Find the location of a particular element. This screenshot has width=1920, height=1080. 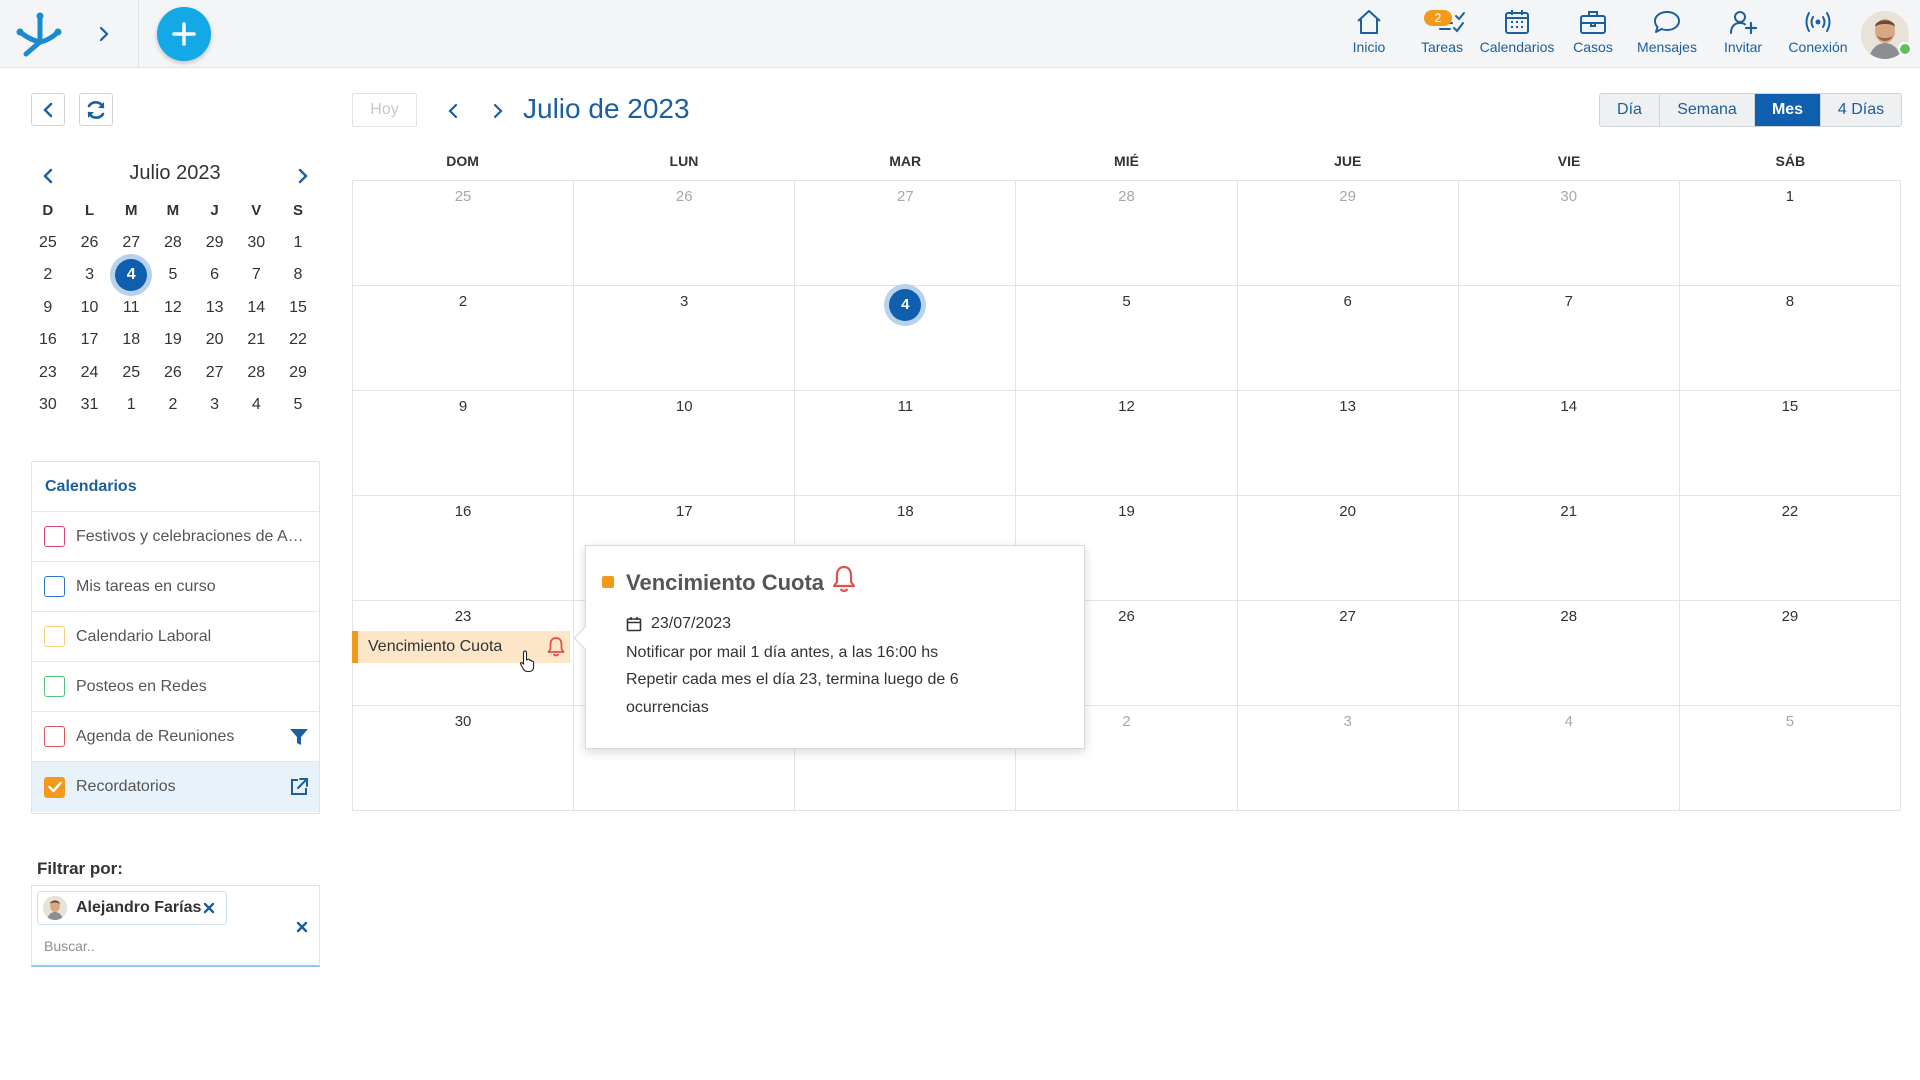

calendar-item: Mis tareas en curso is located at coordinates (175, 587).